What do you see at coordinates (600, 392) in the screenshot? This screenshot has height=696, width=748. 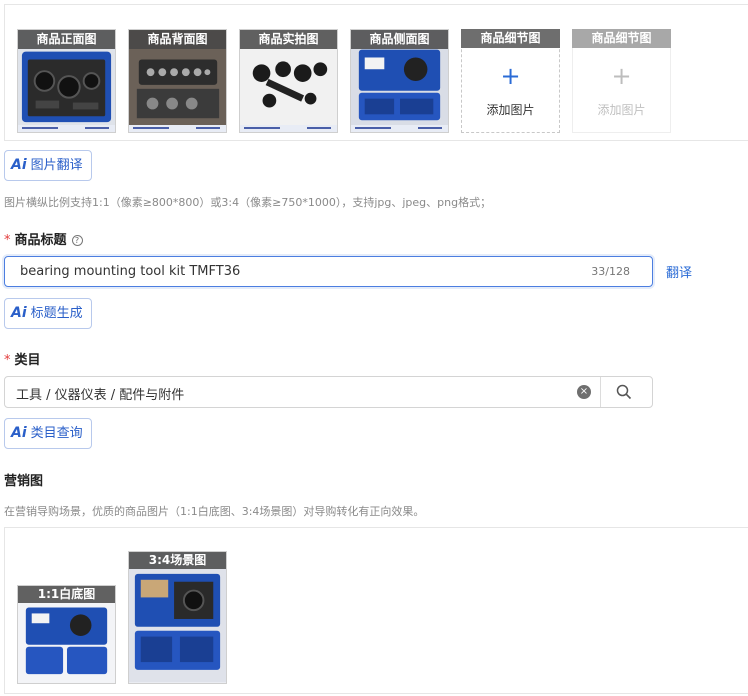 I see `divider` at bounding box center [600, 392].